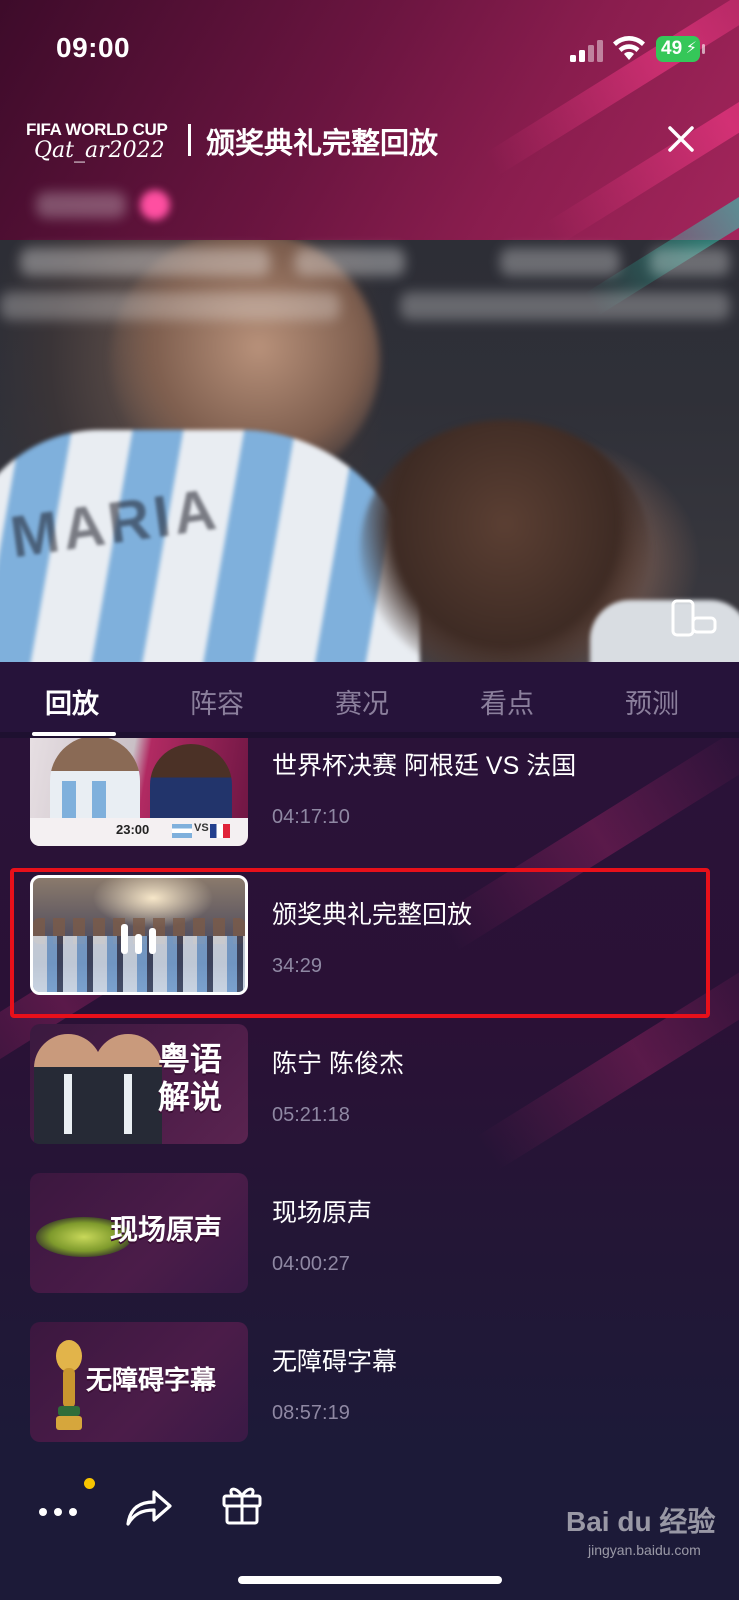 This screenshot has height=1600, width=739. What do you see at coordinates (369, 1529) in the screenshot?
I see `bottom-toolbar: Bai du 经验 jingyan.baidu.com` at bounding box center [369, 1529].